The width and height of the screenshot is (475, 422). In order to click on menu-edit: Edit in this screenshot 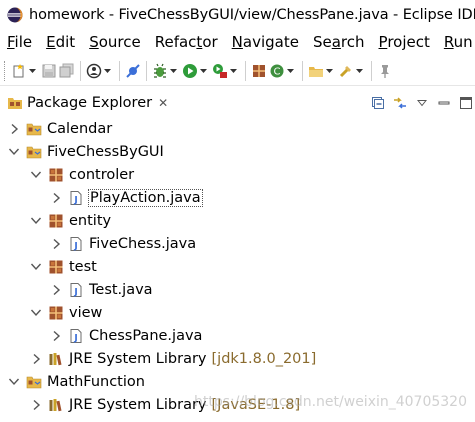, I will do `click(60, 42)`.